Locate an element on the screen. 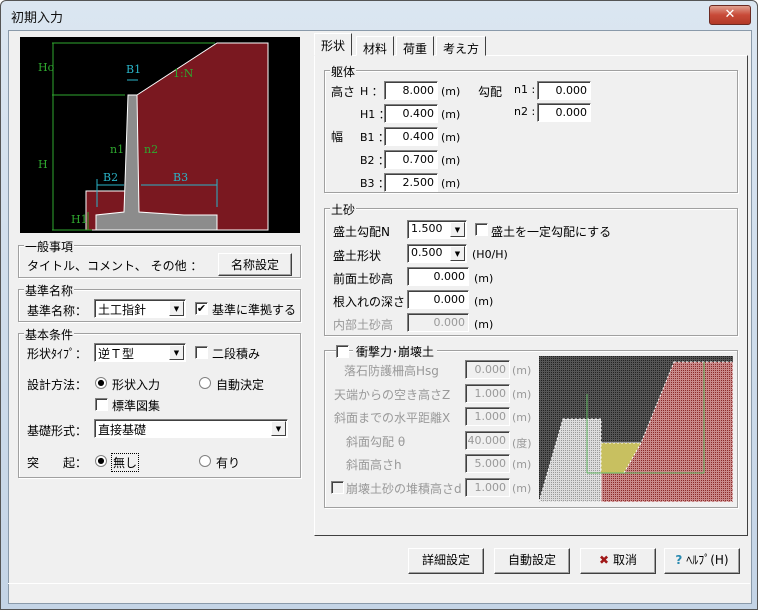 This screenshot has height=610, width=758. standard-fig-label: 標準図集 is located at coordinates (136, 406).